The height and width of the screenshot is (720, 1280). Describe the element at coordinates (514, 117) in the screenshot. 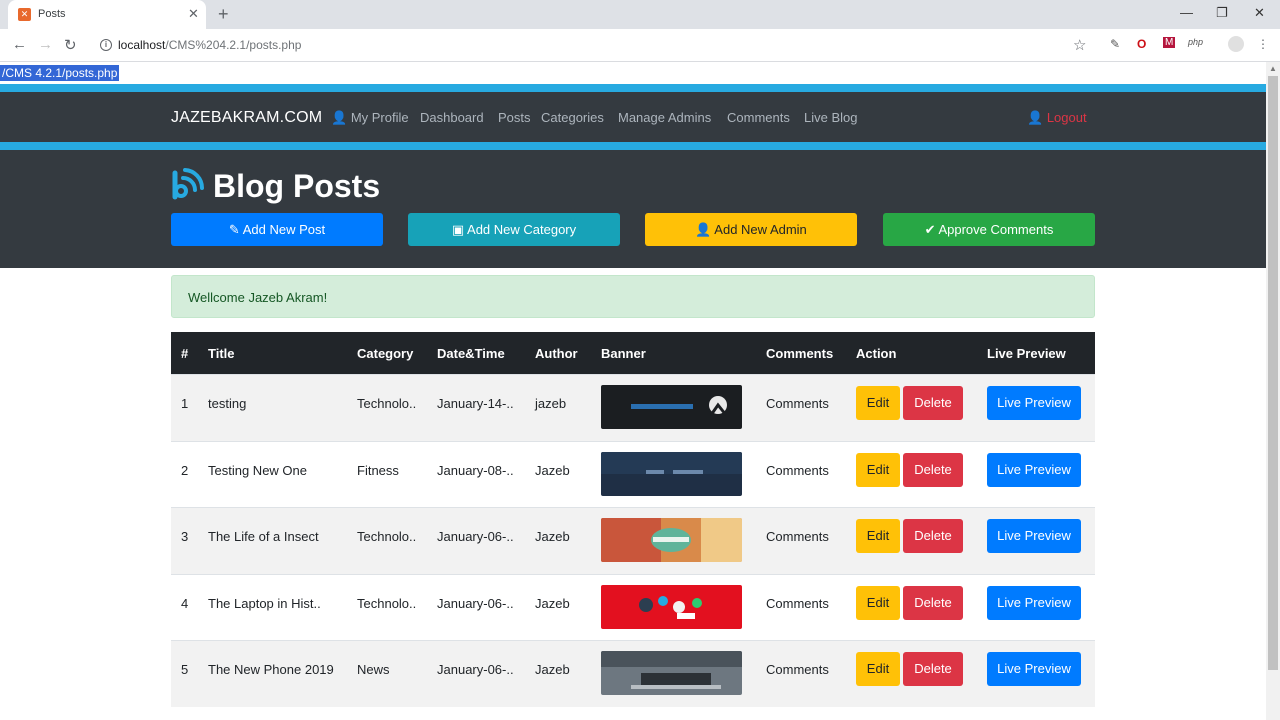

I see `nav-posts: Posts` at that location.